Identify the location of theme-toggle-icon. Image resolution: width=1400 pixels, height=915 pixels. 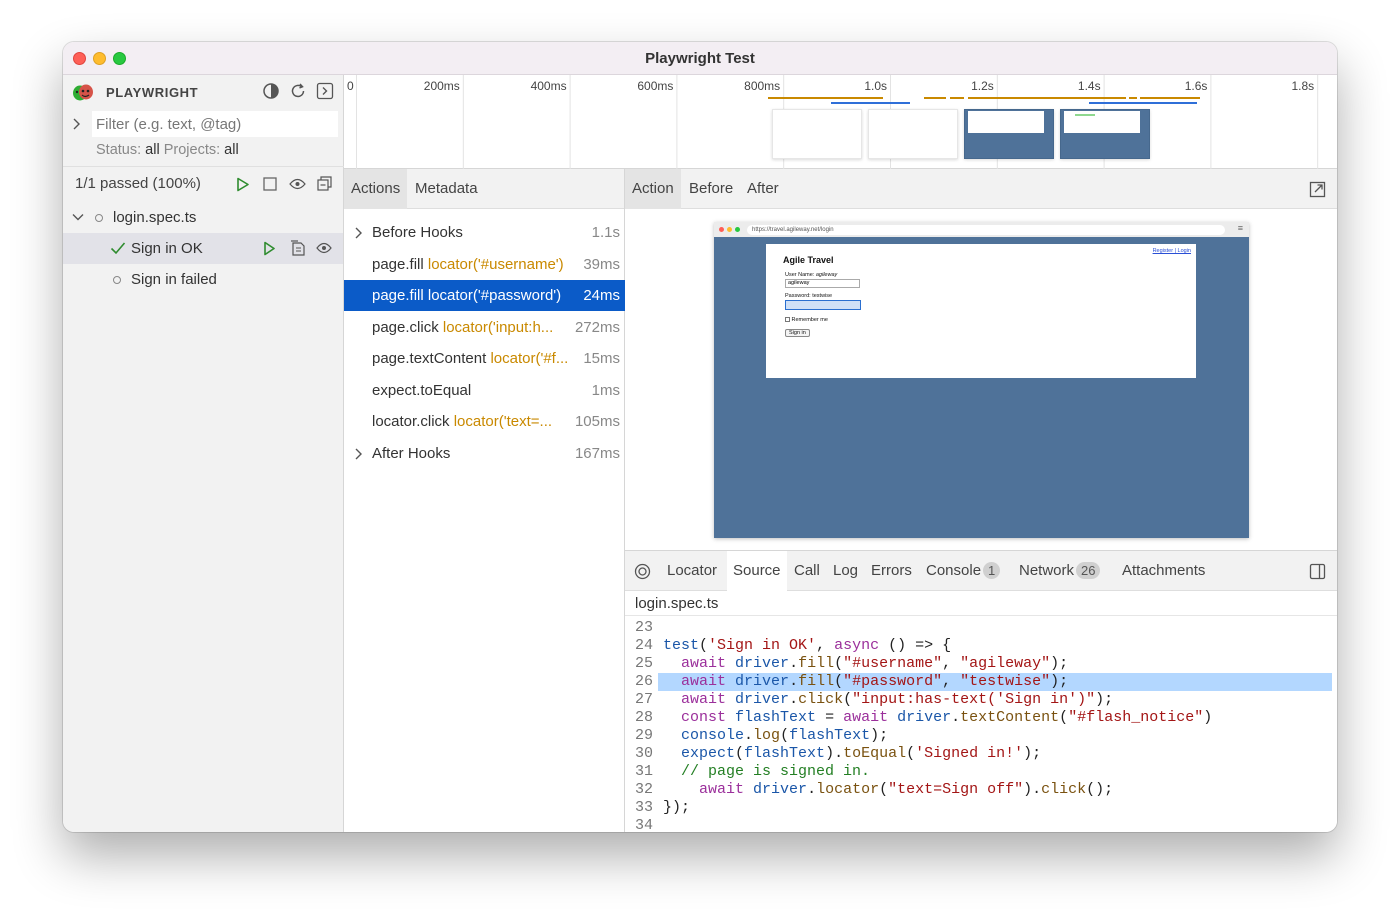
(271, 91).